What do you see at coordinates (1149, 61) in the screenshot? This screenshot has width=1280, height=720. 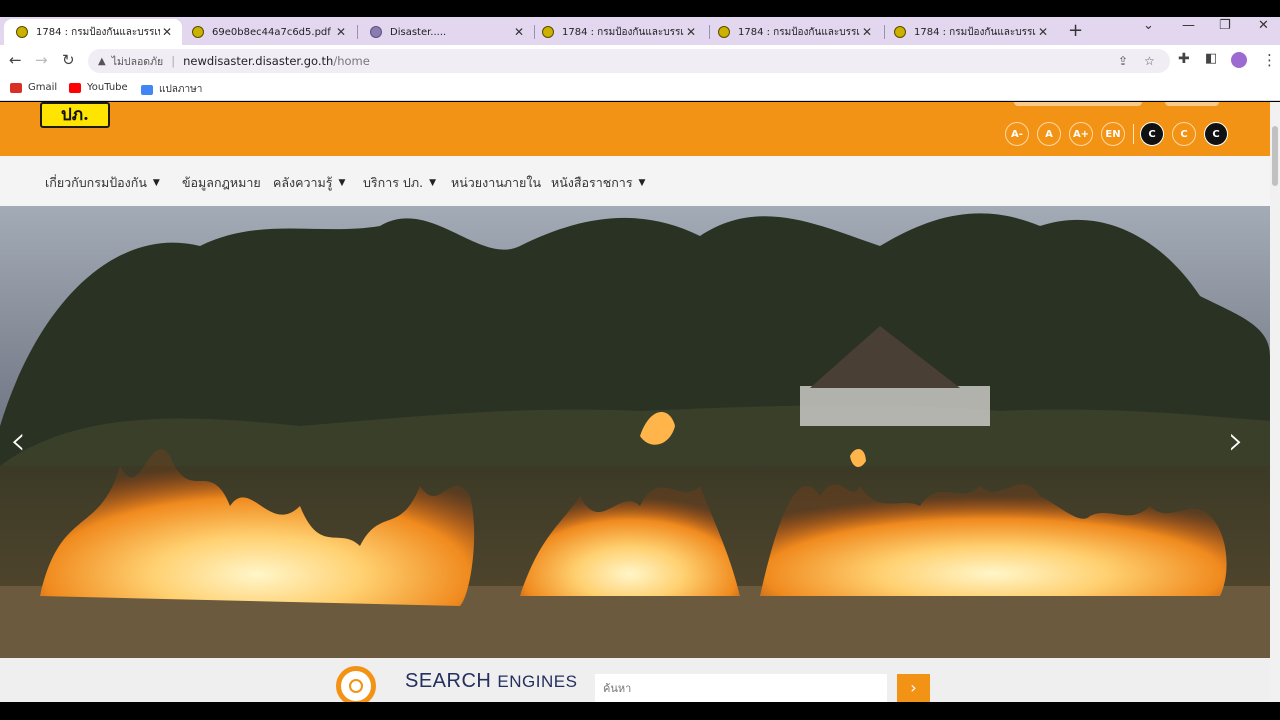 I see `star-icon: ☆` at bounding box center [1149, 61].